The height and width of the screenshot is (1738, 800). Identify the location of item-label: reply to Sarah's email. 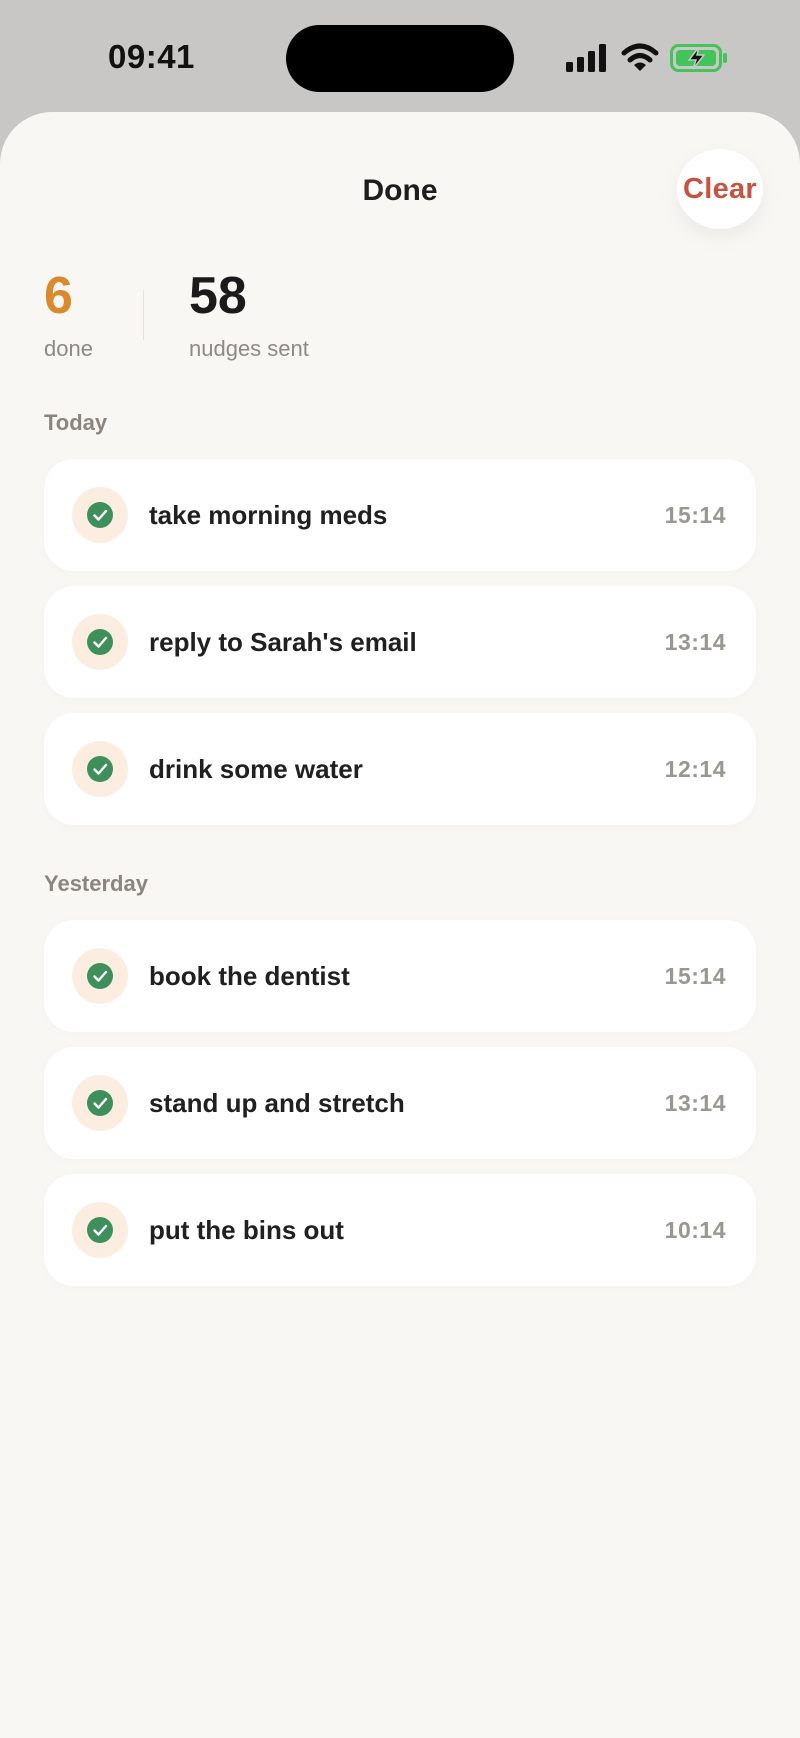
(283, 642).